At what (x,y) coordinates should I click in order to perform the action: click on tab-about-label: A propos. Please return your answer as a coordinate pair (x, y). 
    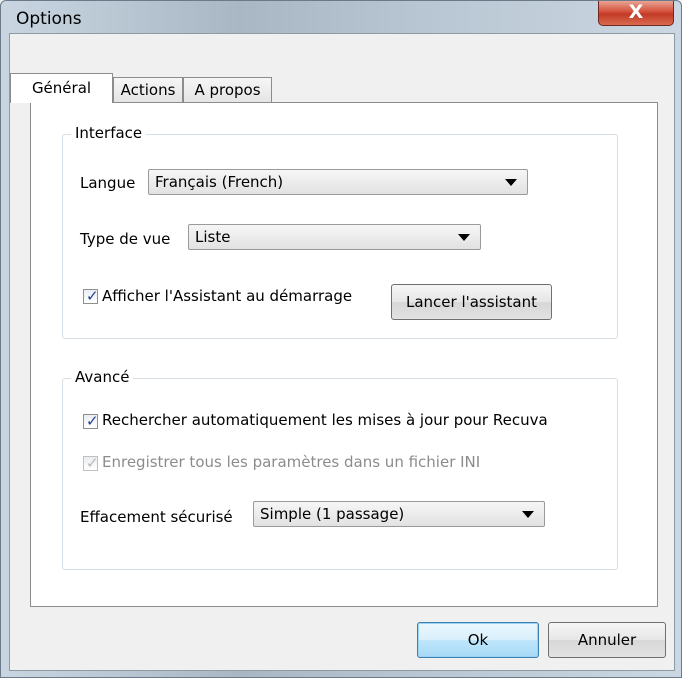
    Looking at the image, I should click on (227, 90).